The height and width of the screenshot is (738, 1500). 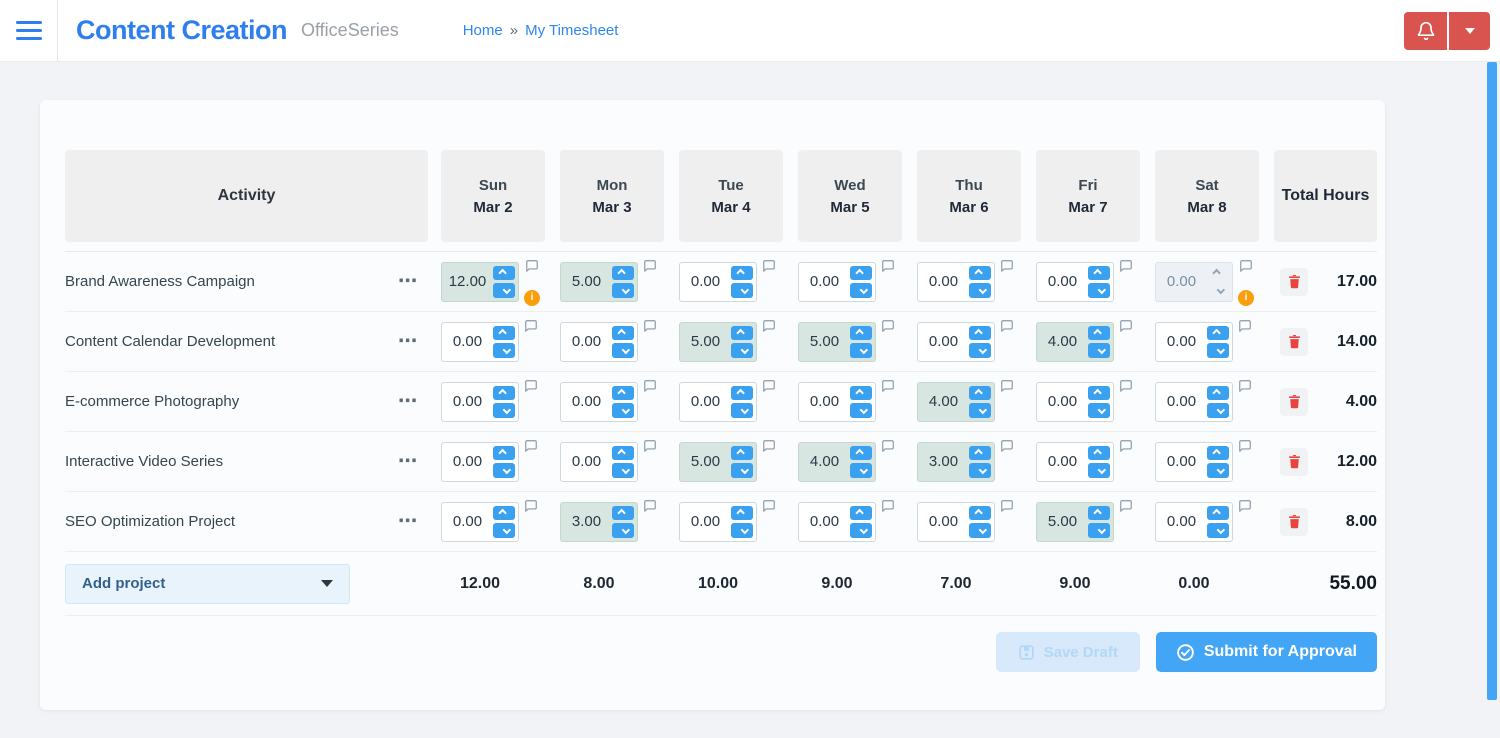 I want to click on menu-button, so click(x=29, y=30).